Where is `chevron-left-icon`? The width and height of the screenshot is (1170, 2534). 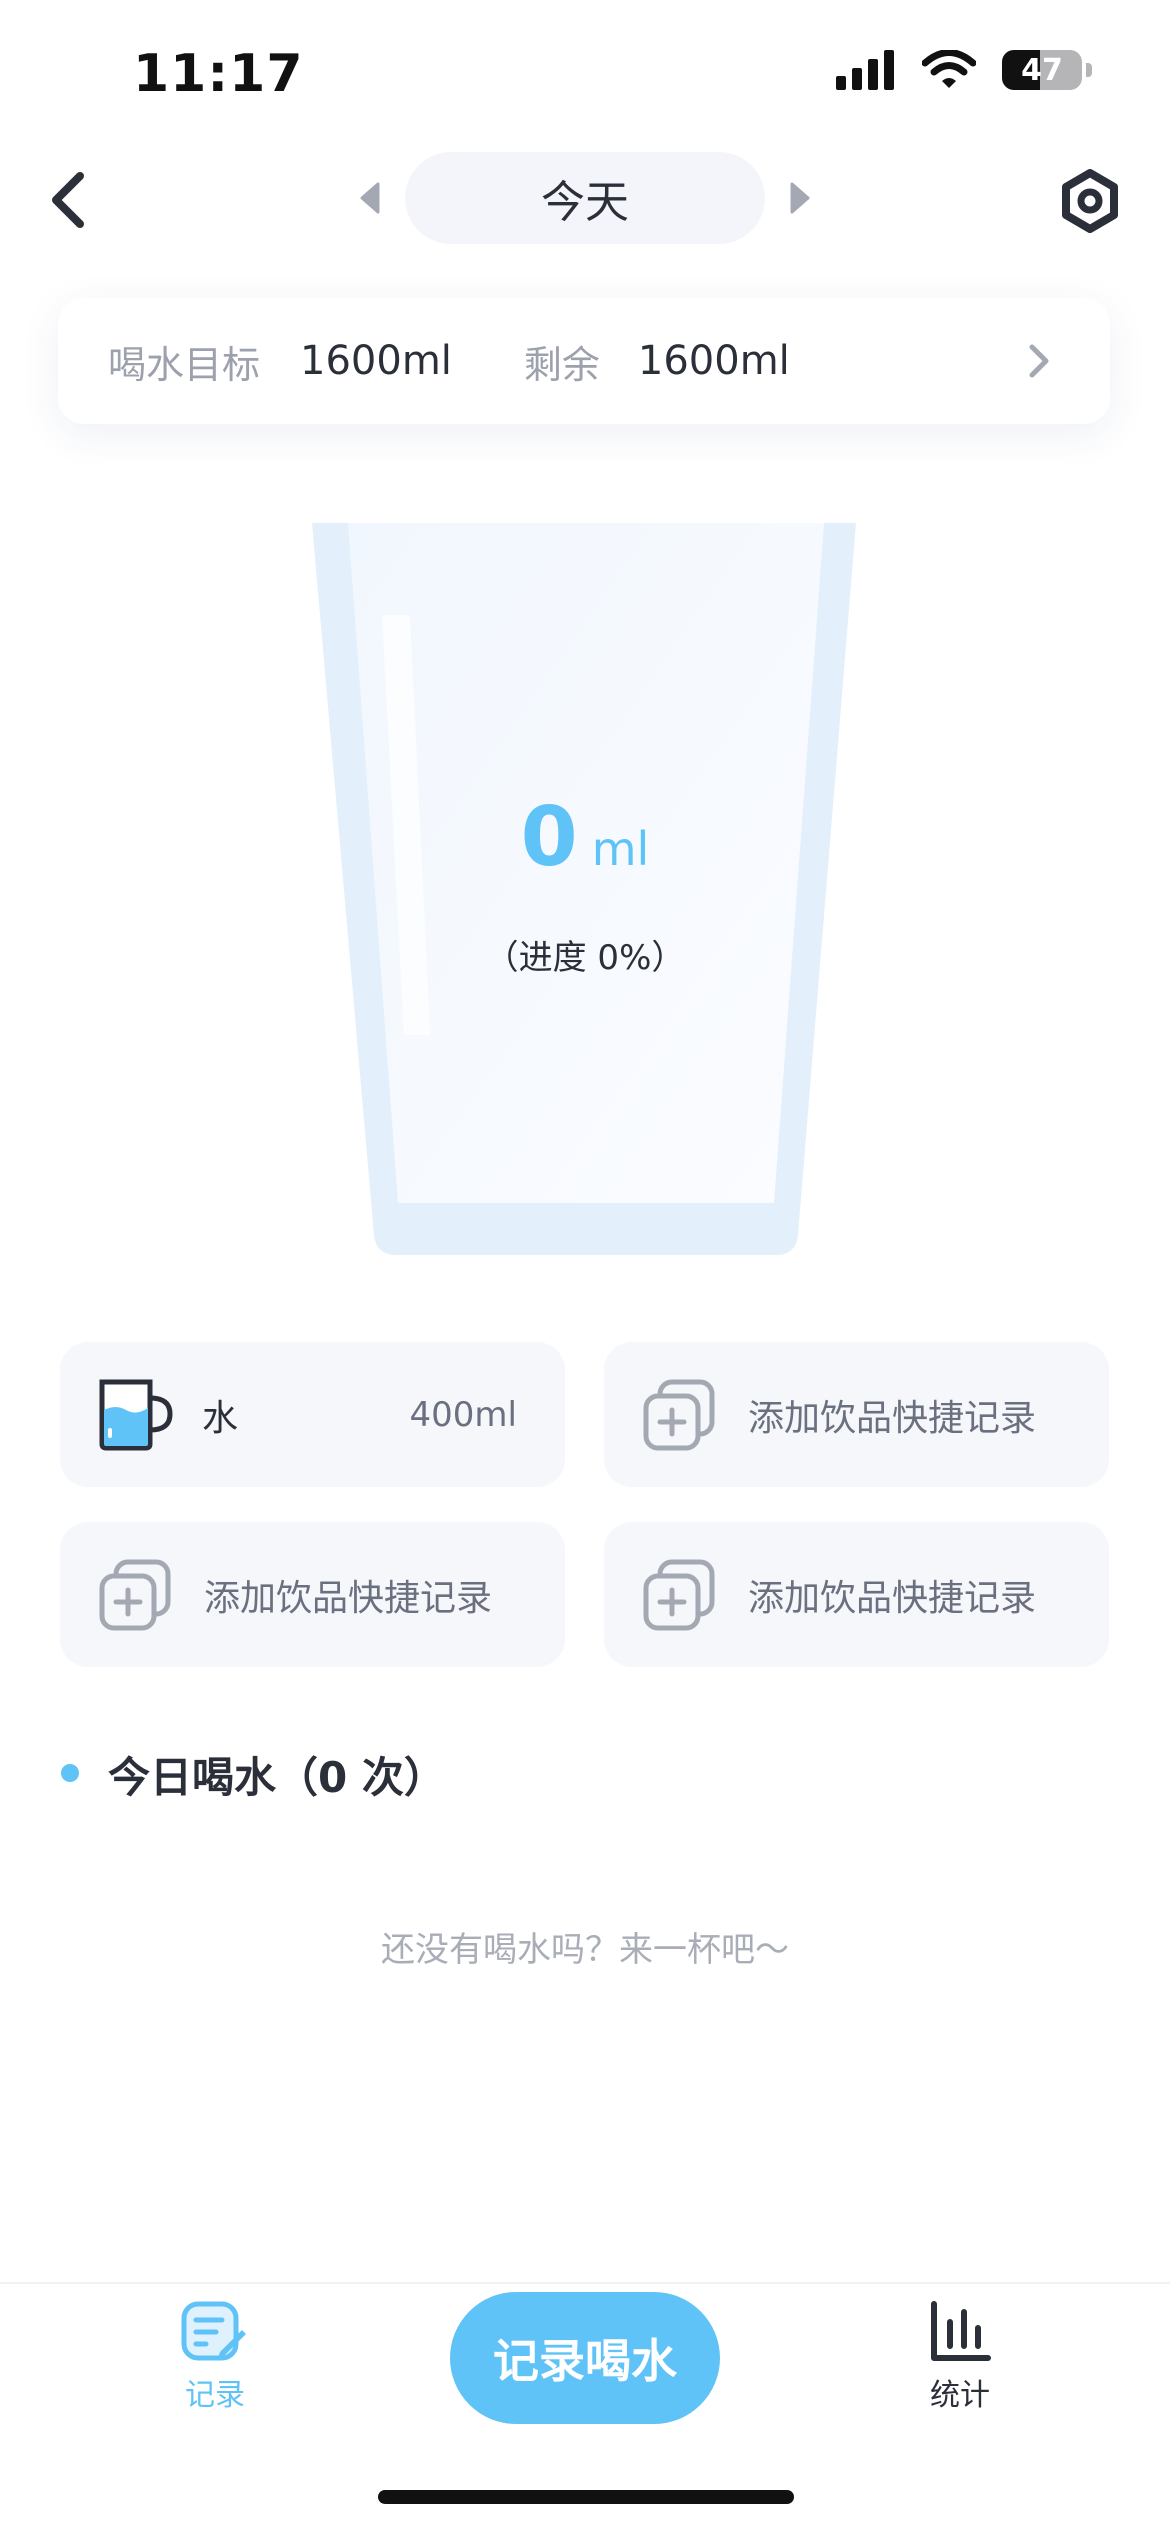
chevron-left-icon is located at coordinates (68, 200).